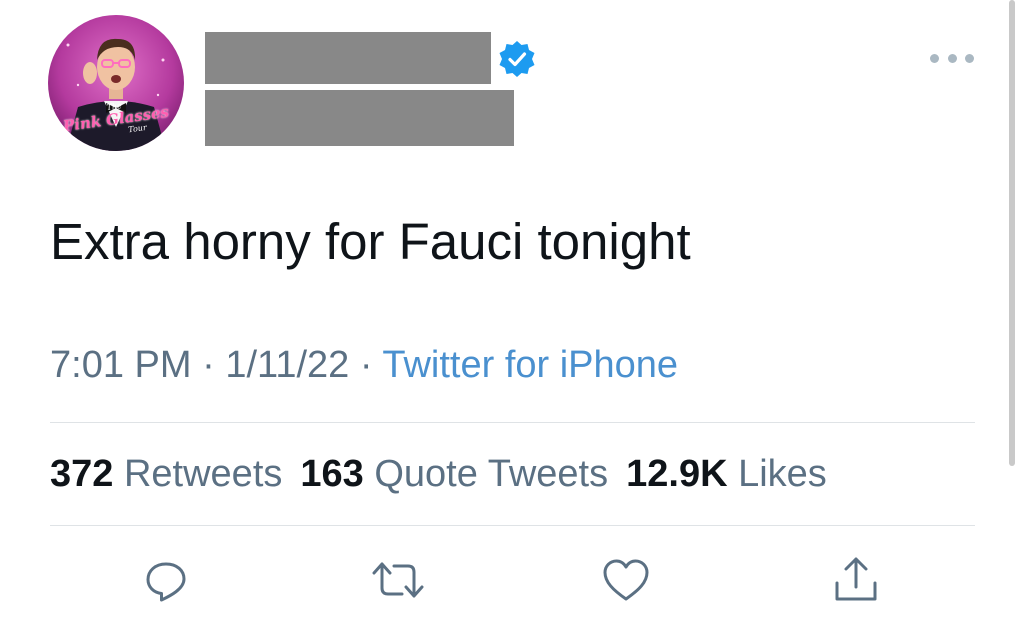 The image size is (1024, 628). I want to click on tweet-source-link: Twitter for iPhone, so click(530, 365).